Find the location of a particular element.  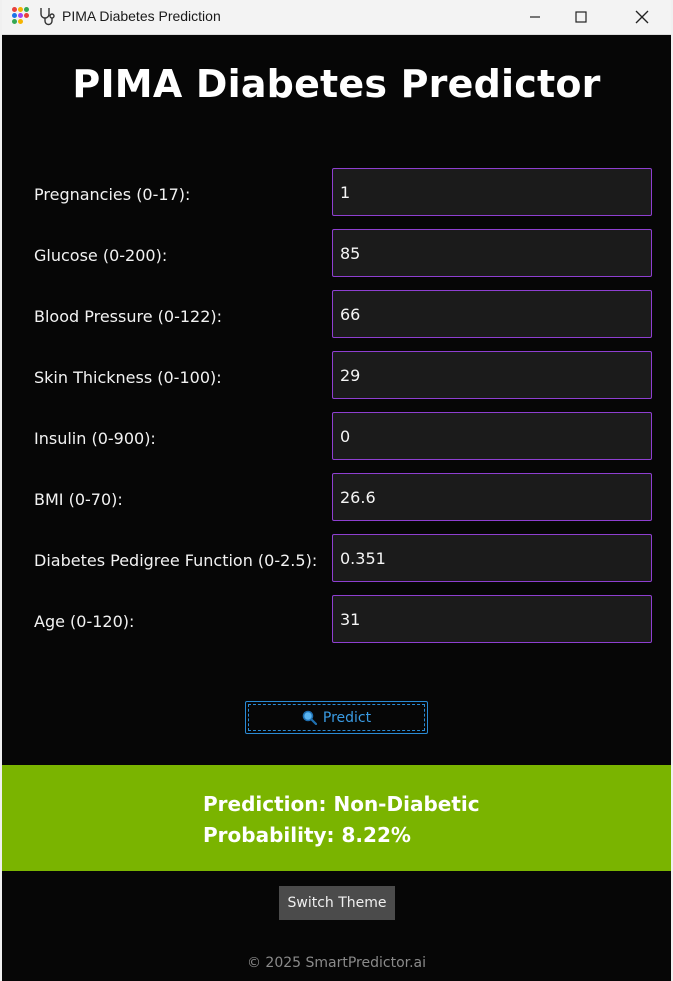

magnifier-icon is located at coordinates (309, 717).